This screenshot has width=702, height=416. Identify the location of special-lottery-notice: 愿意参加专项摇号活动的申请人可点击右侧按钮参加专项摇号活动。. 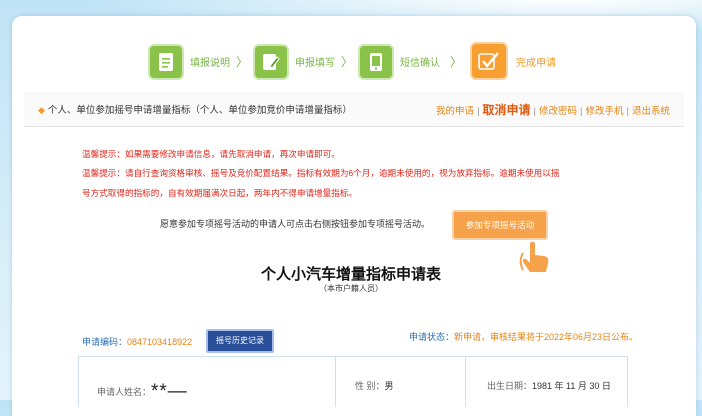
(295, 224).